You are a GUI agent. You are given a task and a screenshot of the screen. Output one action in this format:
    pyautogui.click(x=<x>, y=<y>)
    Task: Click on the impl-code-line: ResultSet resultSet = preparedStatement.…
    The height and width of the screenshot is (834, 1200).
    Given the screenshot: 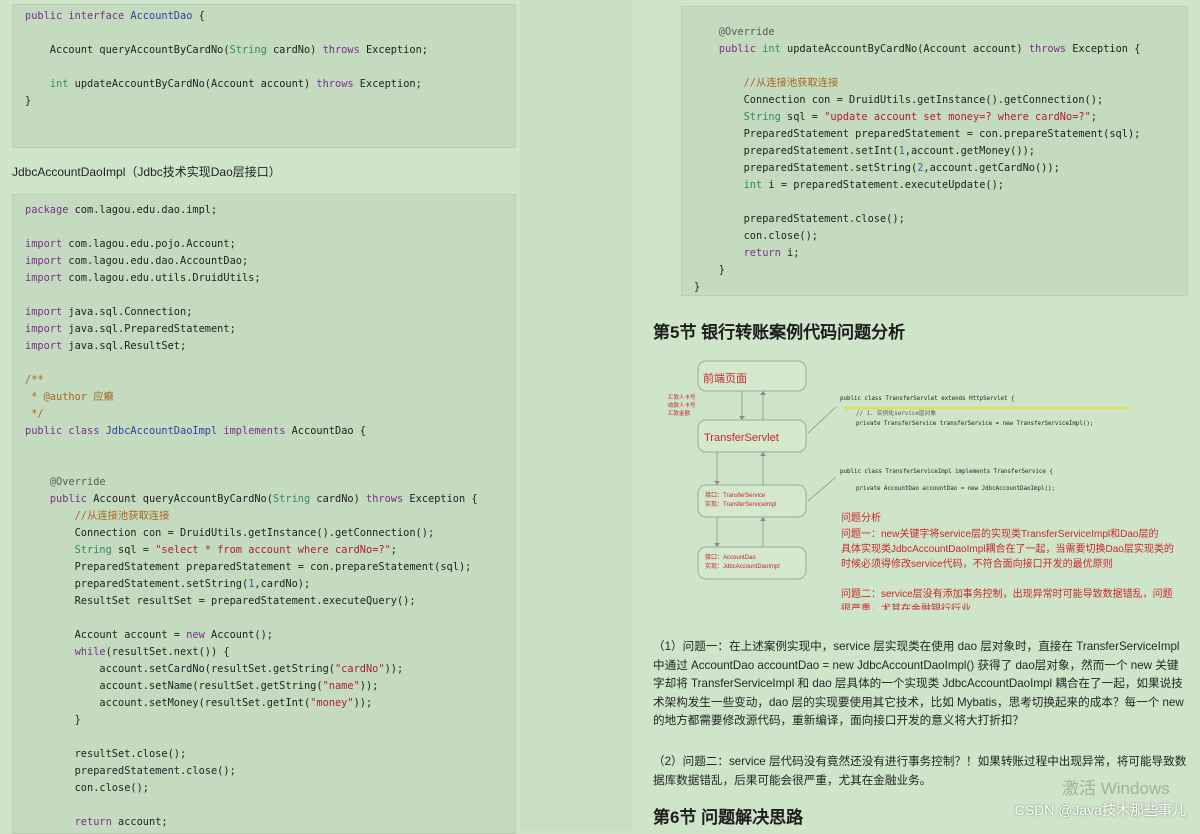 What is the action you would take?
    pyautogui.click(x=220, y=601)
    